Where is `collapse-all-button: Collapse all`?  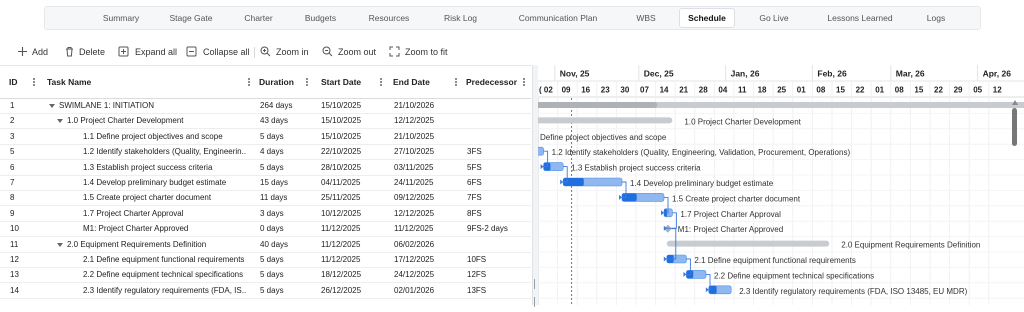
collapse-all-button: Collapse all is located at coordinates (218, 52).